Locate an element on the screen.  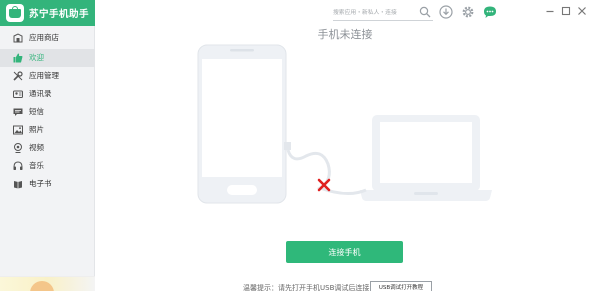
settings-icon is located at coordinates (468, 12).